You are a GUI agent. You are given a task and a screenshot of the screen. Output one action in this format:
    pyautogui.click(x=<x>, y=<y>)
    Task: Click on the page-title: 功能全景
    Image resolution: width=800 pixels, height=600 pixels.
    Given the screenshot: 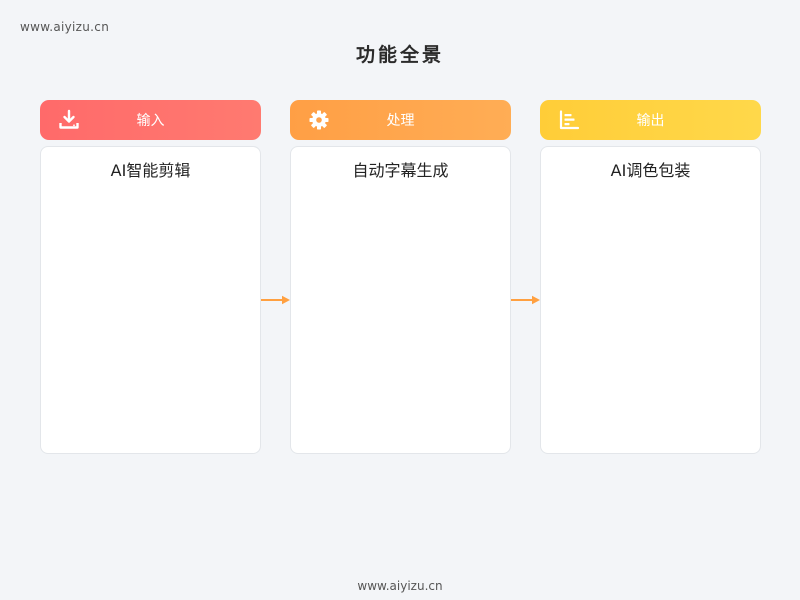 What is the action you would take?
    pyautogui.click(x=399, y=55)
    